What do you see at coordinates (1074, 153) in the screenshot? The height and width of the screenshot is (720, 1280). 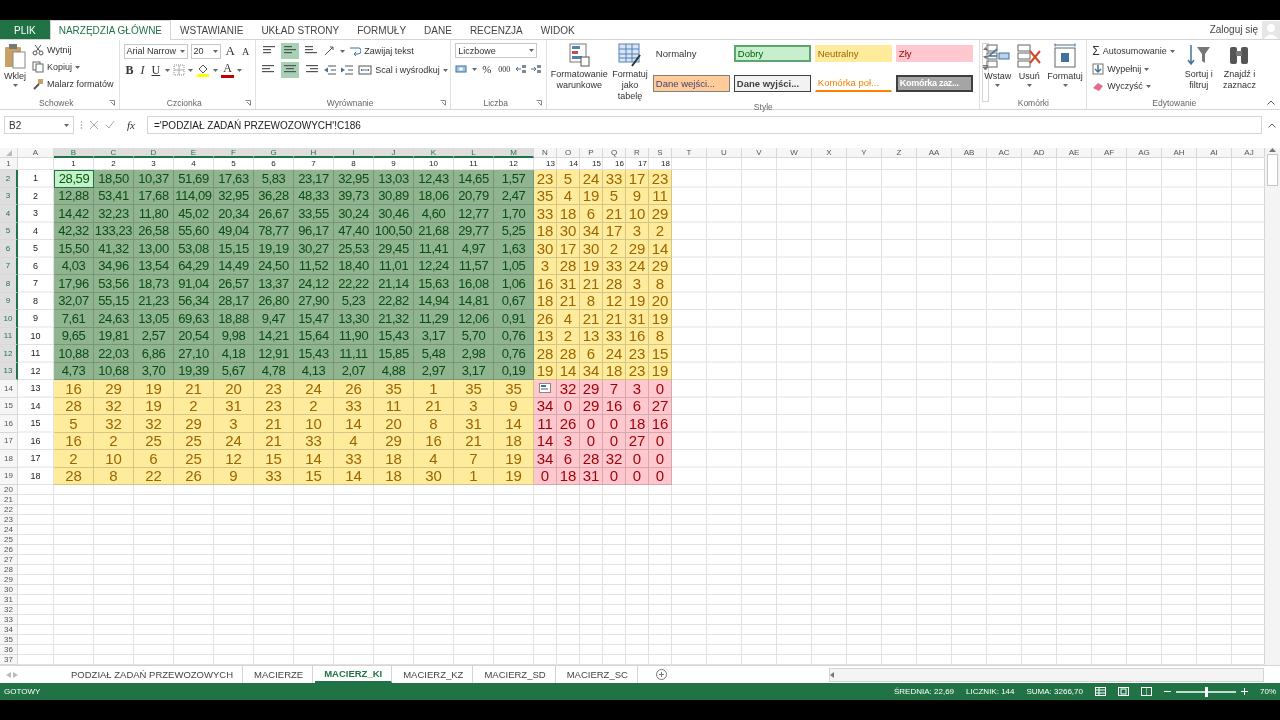 I see `column-header: AE` at bounding box center [1074, 153].